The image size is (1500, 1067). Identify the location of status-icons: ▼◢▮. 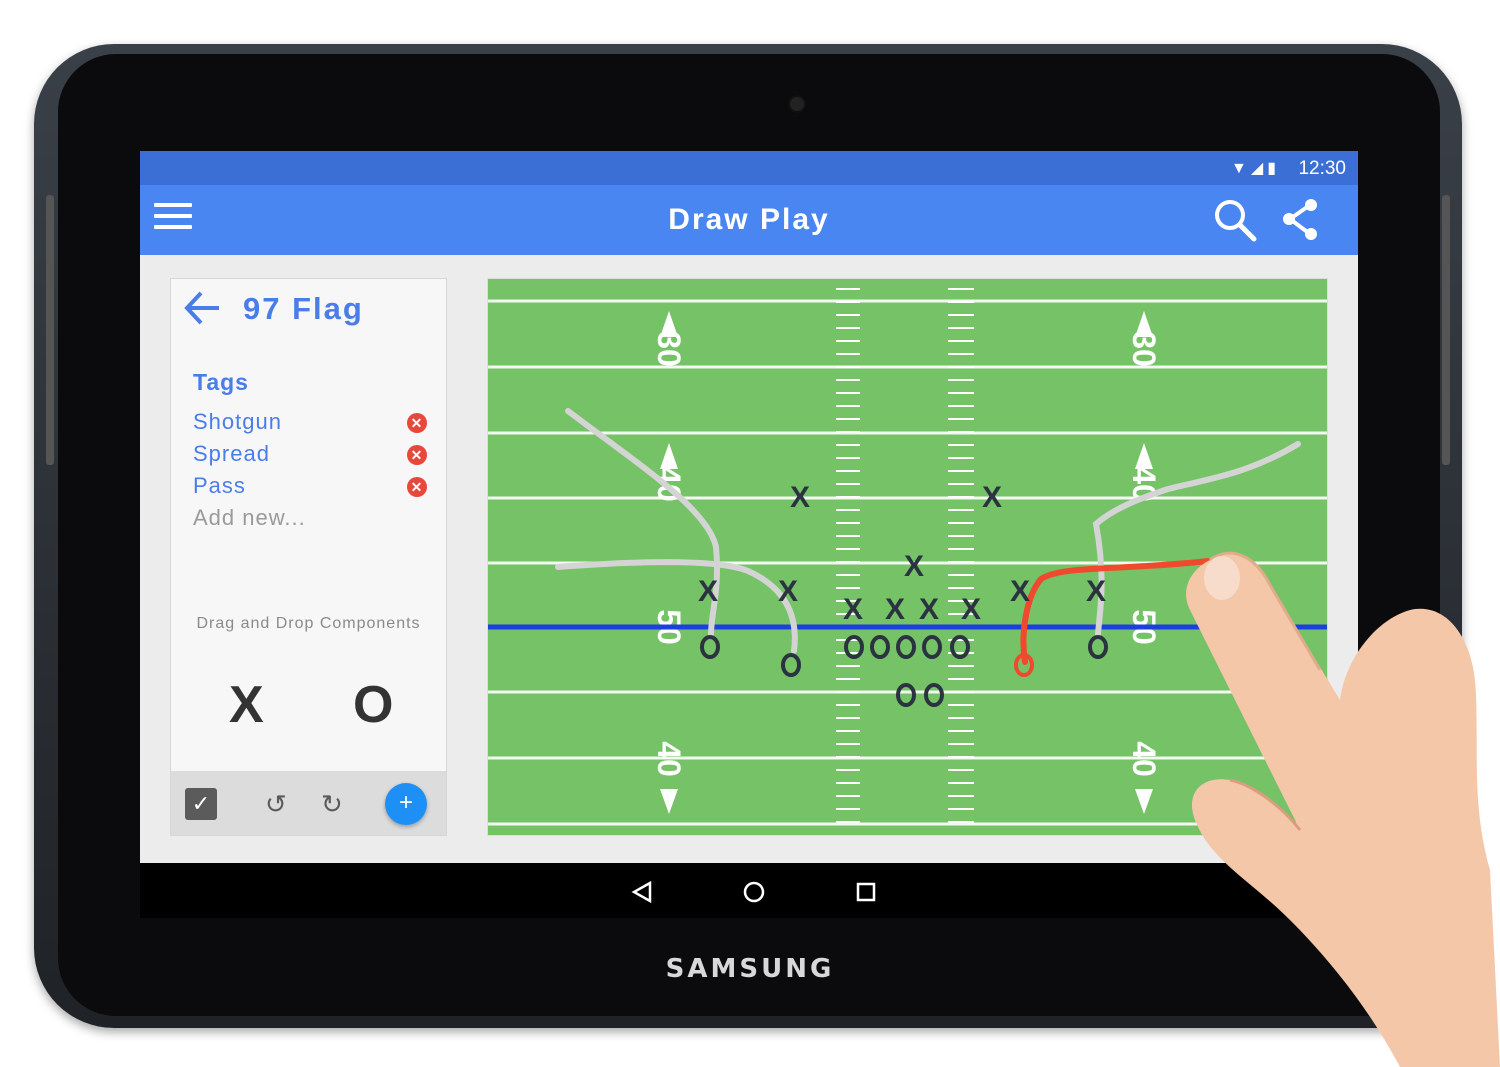
(1255, 168).